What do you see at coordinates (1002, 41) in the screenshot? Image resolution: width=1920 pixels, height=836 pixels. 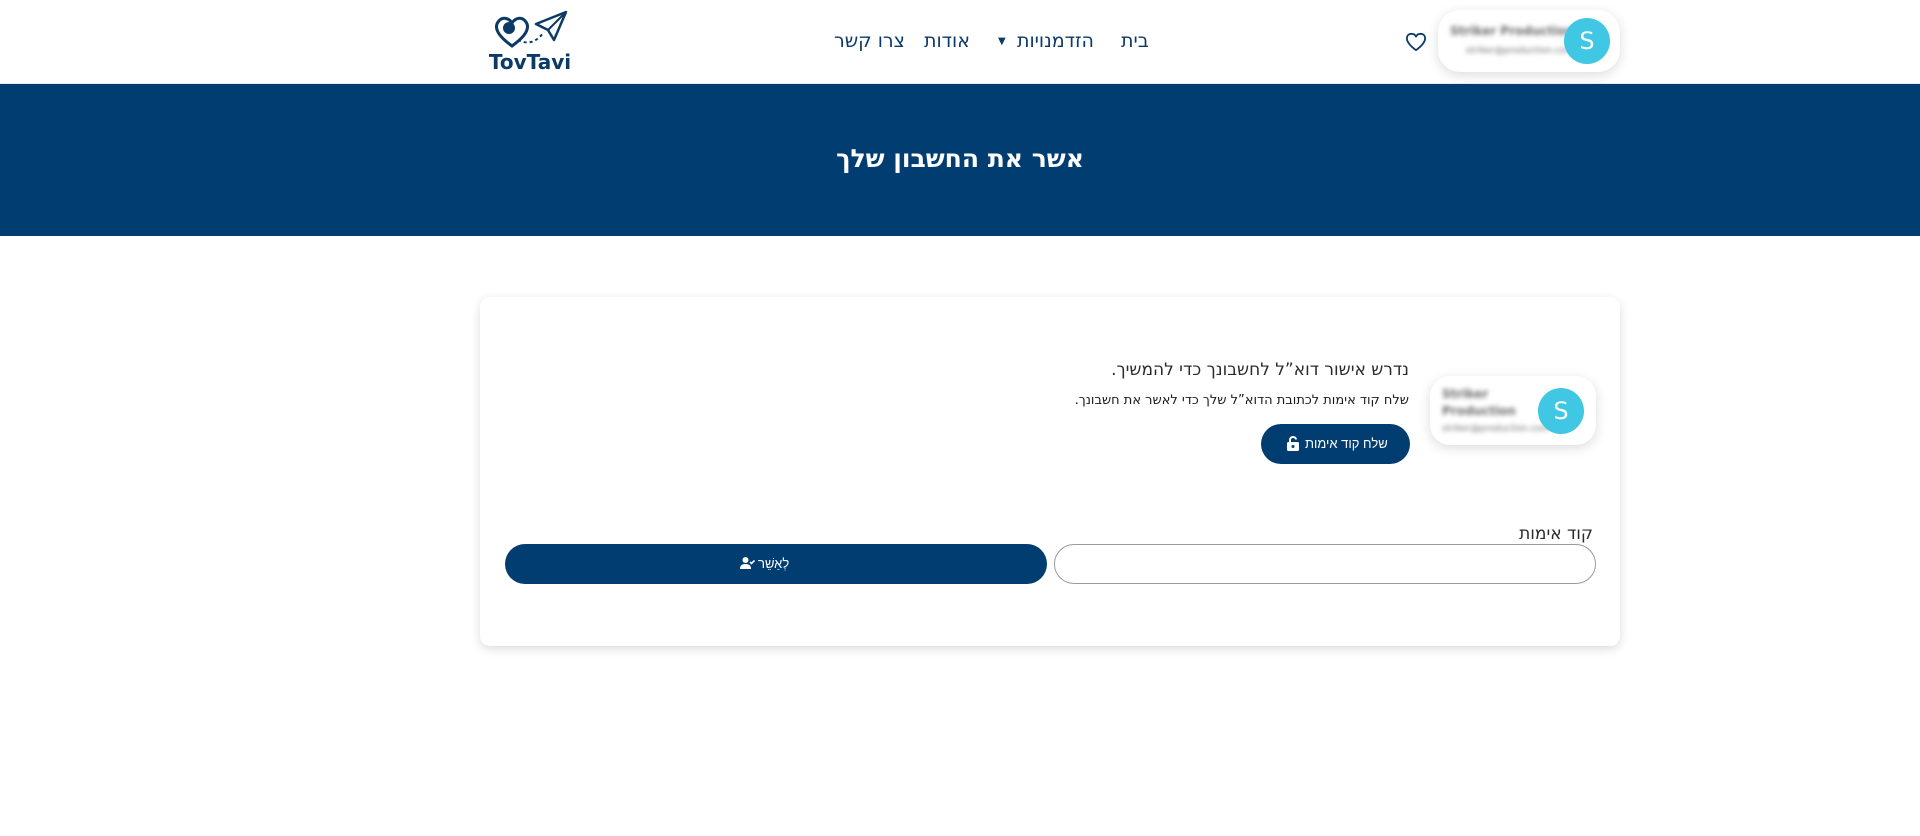 I see `chevron-down-icon: ▼` at bounding box center [1002, 41].